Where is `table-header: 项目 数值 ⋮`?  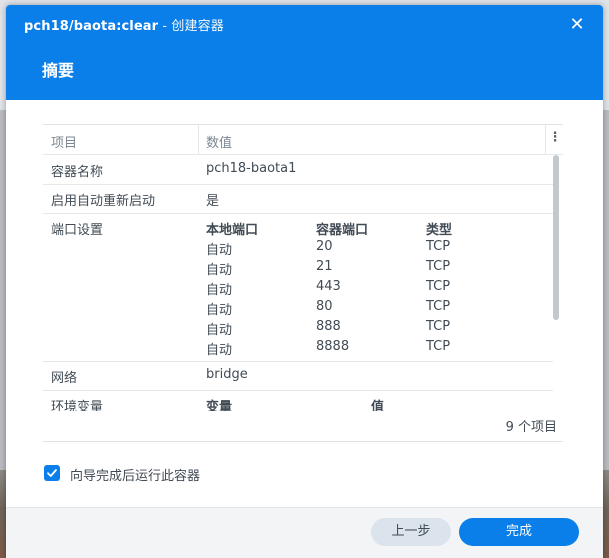 table-header: 项目 数值 ⋮ is located at coordinates (303, 140).